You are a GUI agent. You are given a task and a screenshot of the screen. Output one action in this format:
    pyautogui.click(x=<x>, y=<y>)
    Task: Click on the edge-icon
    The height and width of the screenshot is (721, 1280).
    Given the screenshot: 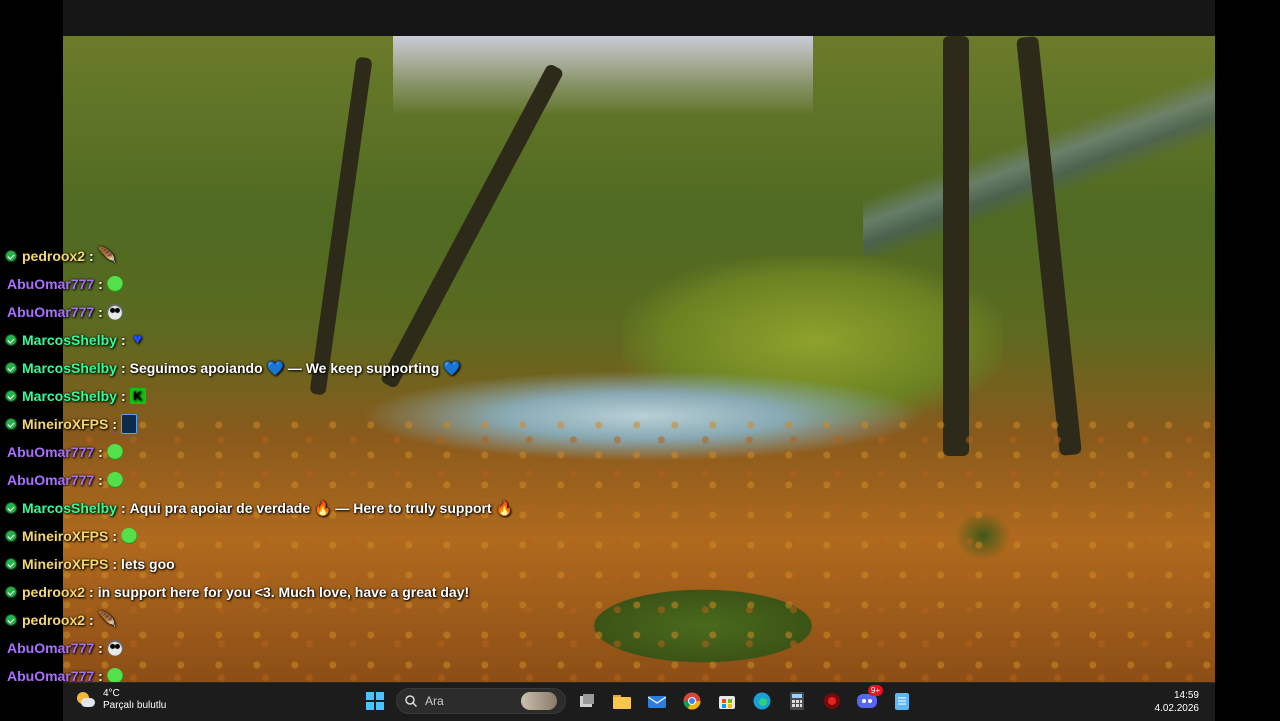 What is the action you would take?
    pyautogui.click(x=762, y=701)
    